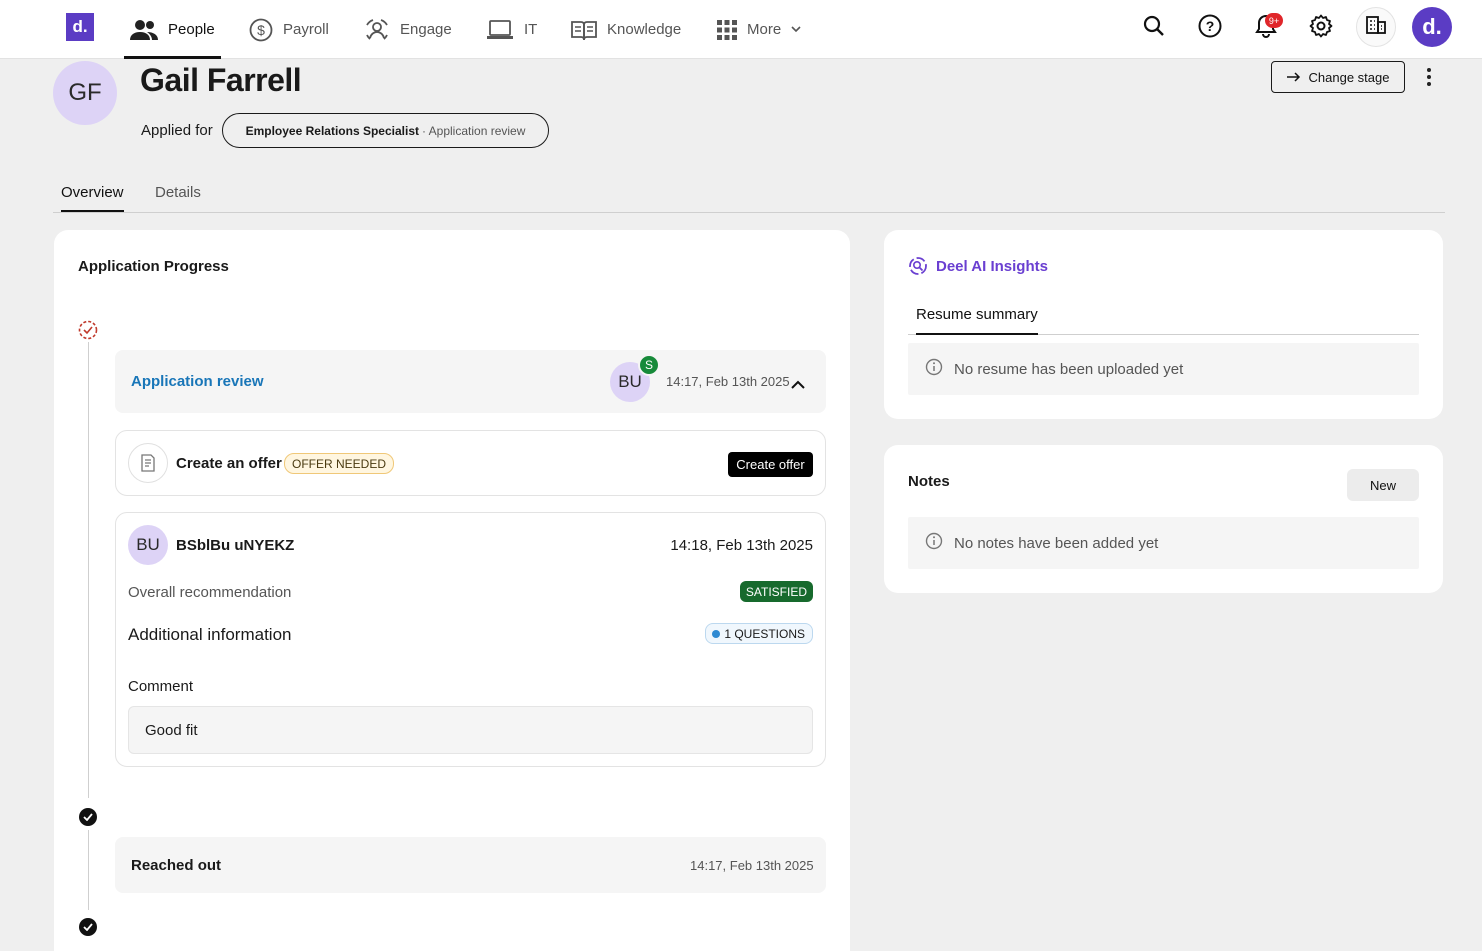  Describe the element at coordinates (92, 198) in the screenshot. I see `tab-overview: Overview` at that location.